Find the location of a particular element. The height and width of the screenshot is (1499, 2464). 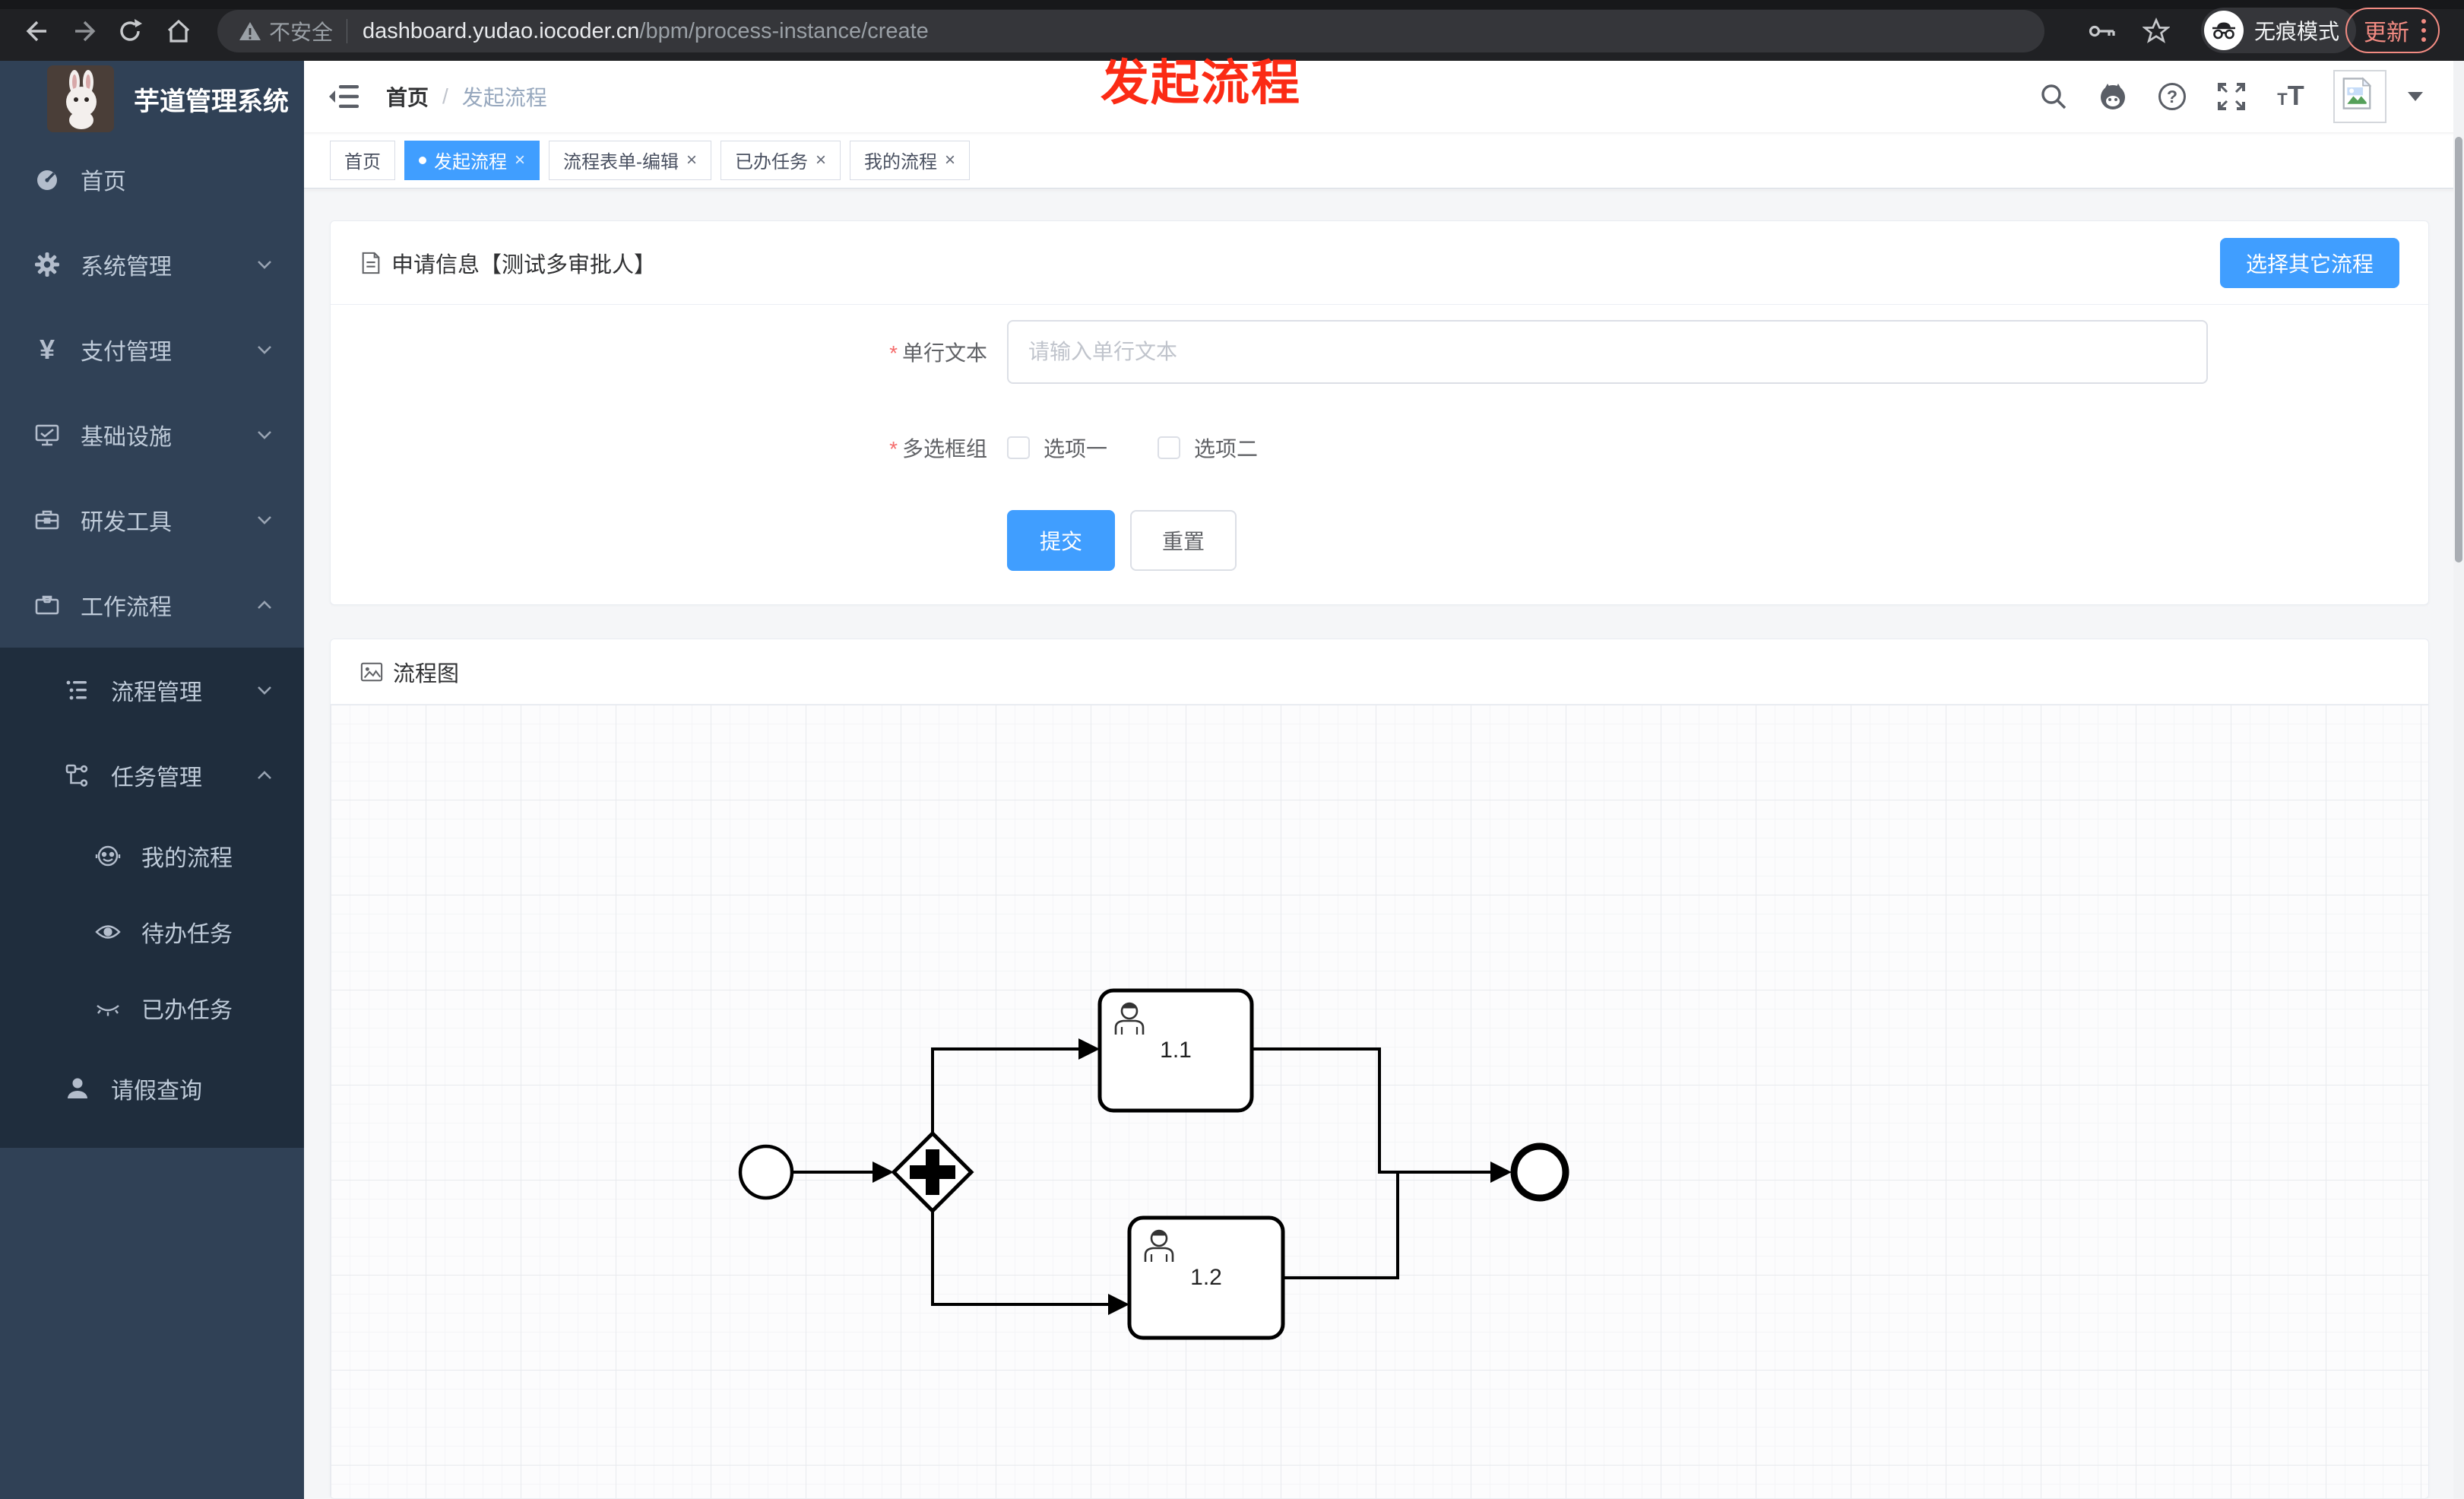

sidebar-item-system: 系统管理 is located at coordinates (152, 265).